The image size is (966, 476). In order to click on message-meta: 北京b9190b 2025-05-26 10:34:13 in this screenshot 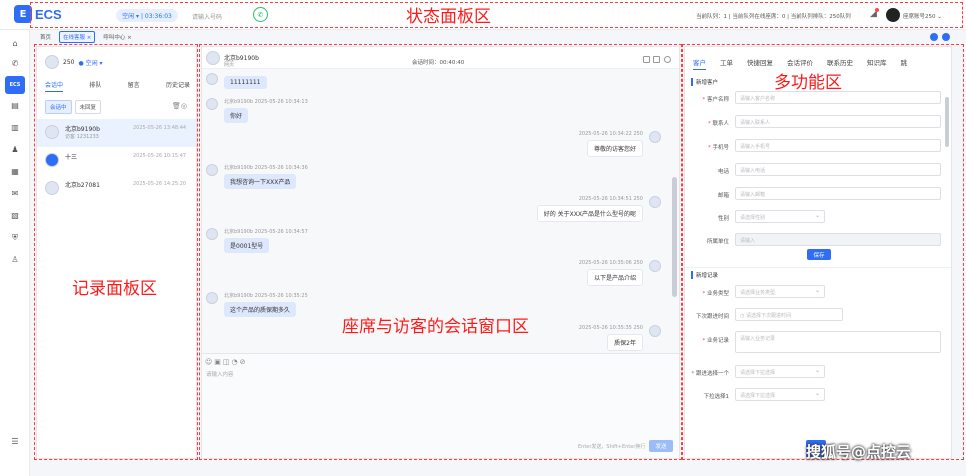, I will do `click(266, 102)`.